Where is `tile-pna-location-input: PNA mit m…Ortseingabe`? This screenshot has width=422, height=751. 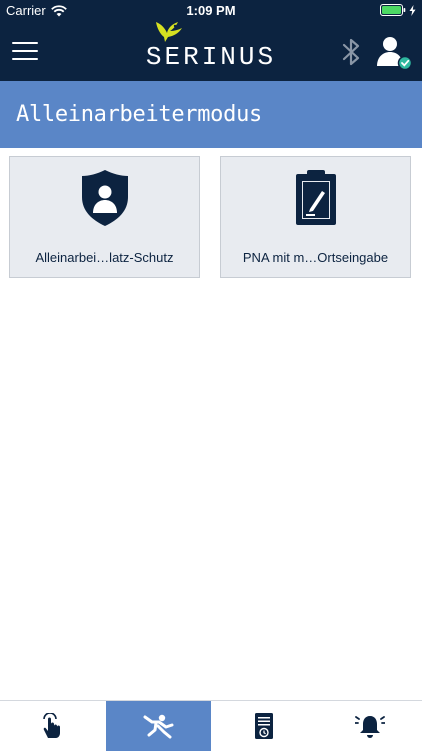 tile-pna-location-input: PNA mit m…Ortseingabe is located at coordinates (315, 217).